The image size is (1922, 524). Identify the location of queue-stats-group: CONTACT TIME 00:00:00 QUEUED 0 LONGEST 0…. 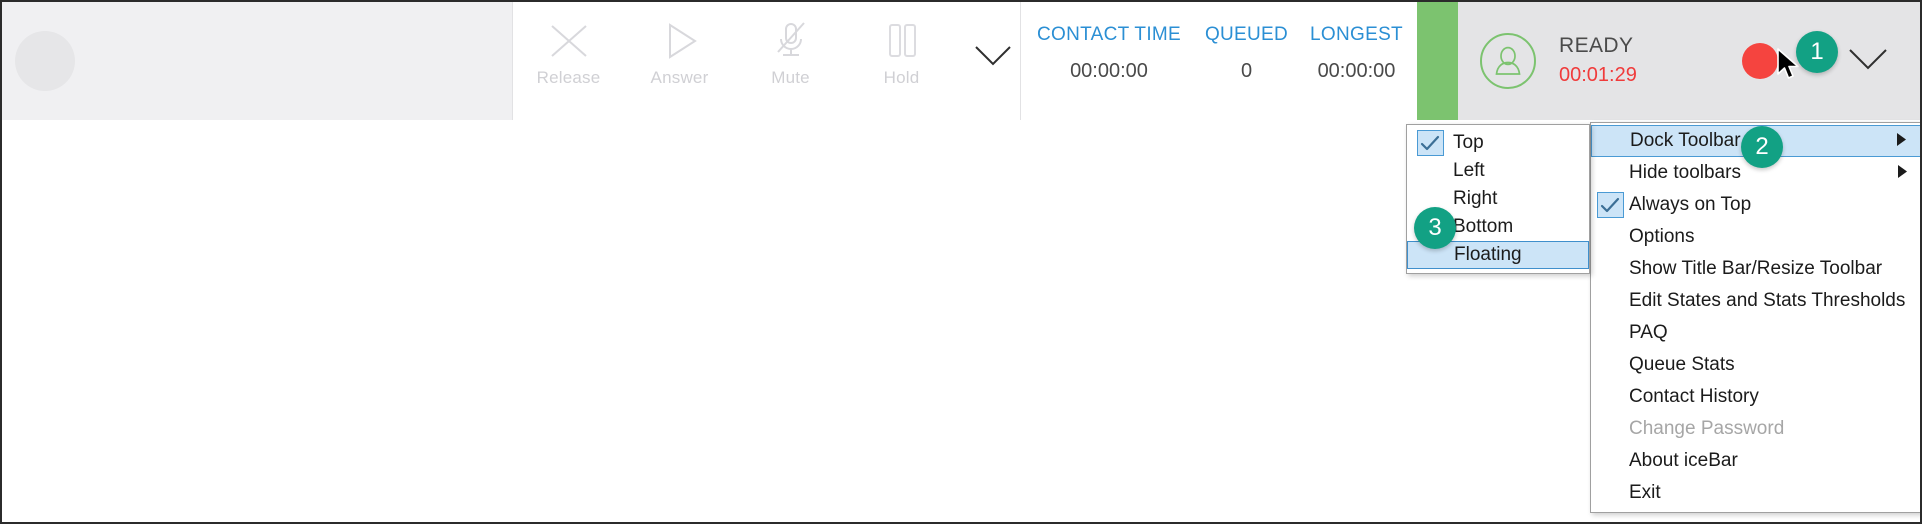
(1219, 61).